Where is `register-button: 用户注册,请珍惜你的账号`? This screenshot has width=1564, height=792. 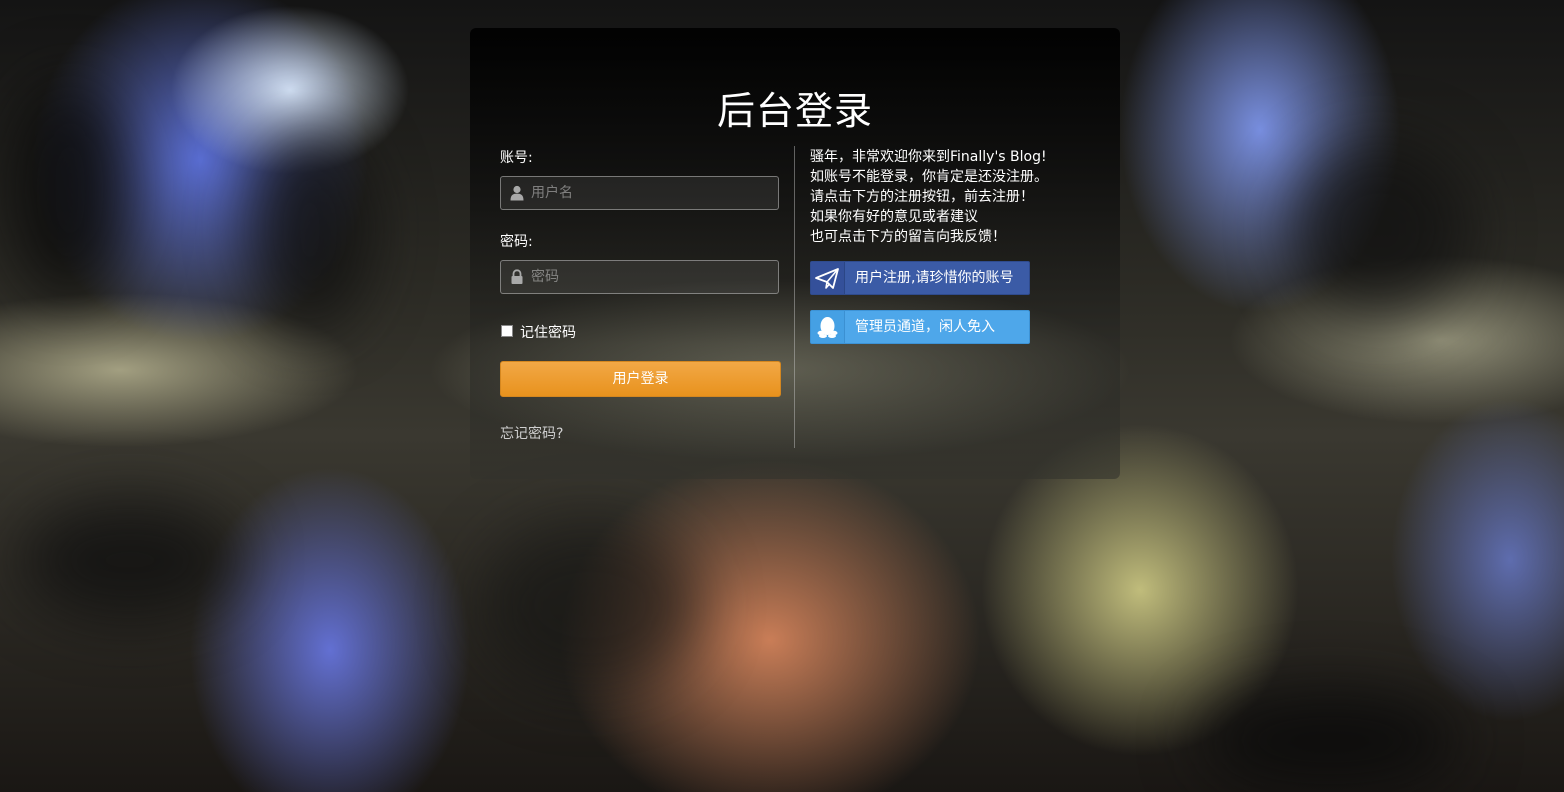
register-button: 用户注册,请珍惜你的账号 is located at coordinates (920, 278).